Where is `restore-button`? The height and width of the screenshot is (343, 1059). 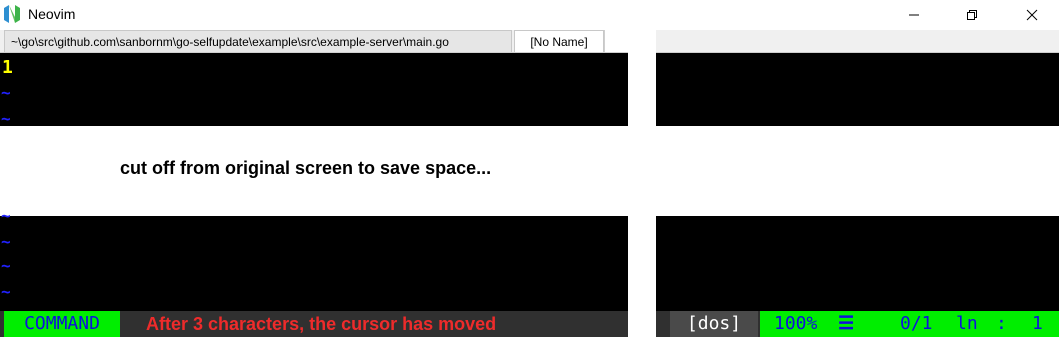 restore-button is located at coordinates (972, 15).